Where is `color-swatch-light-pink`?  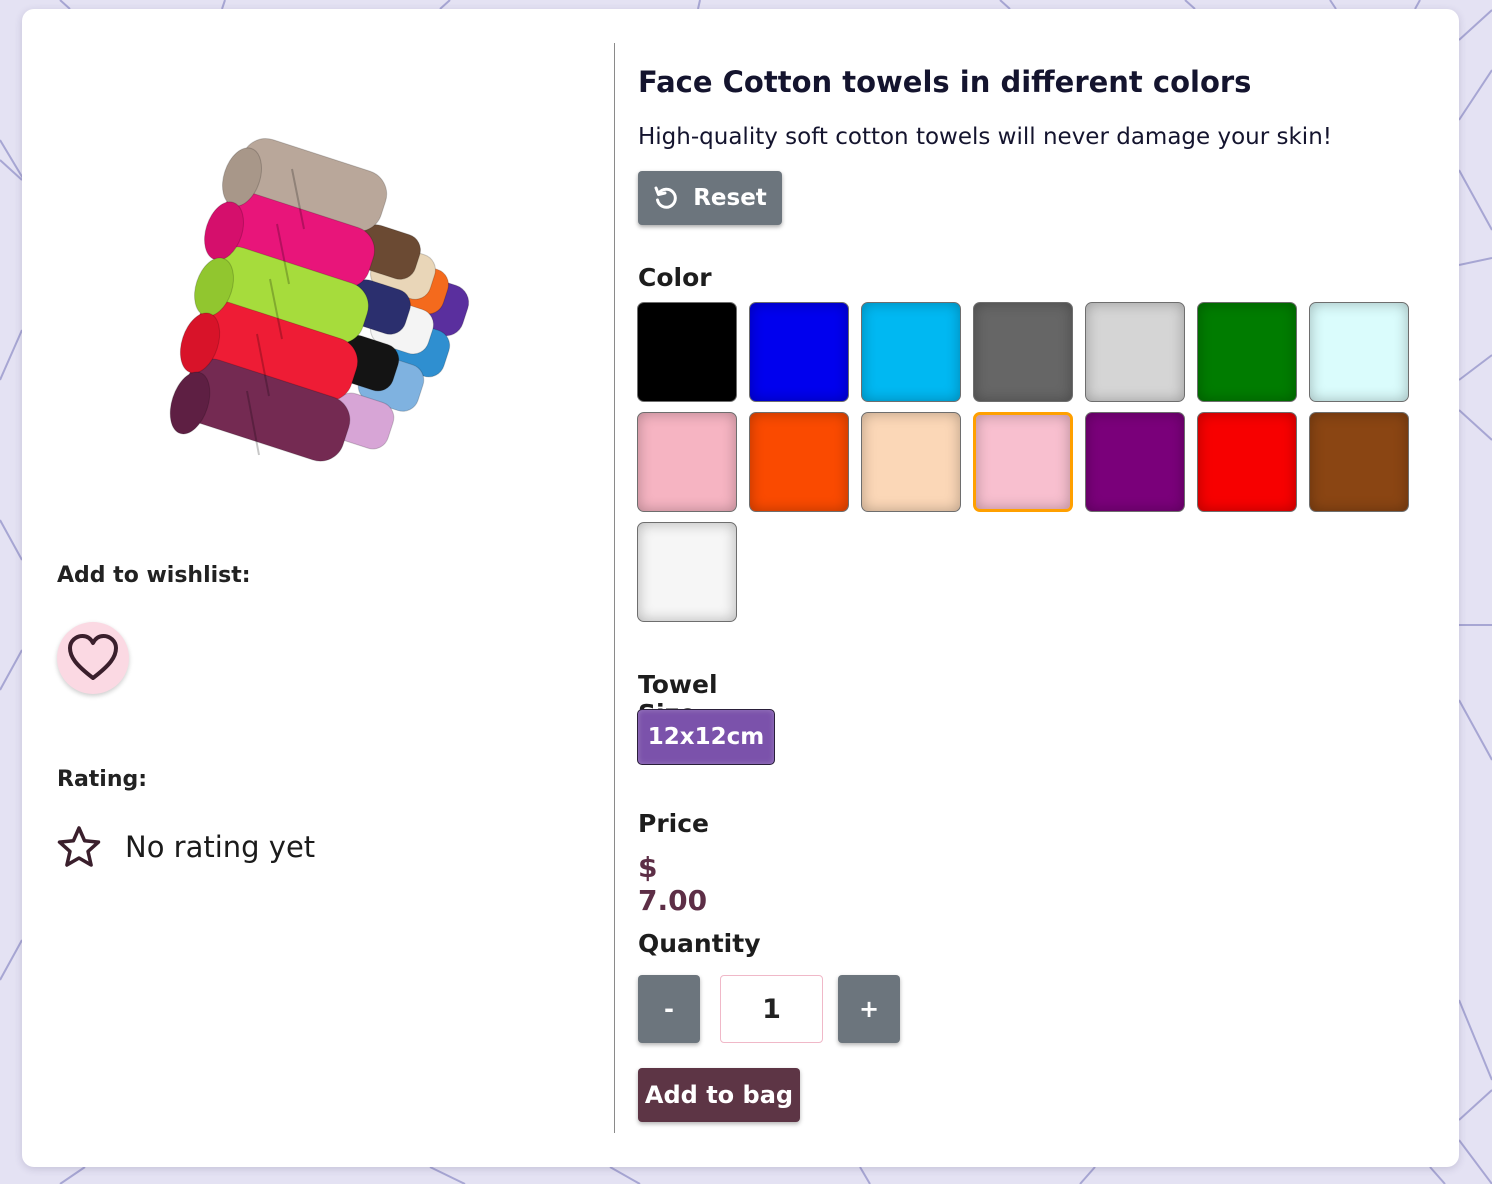 color-swatch-light-pink is located at coordinates (1023, 462).